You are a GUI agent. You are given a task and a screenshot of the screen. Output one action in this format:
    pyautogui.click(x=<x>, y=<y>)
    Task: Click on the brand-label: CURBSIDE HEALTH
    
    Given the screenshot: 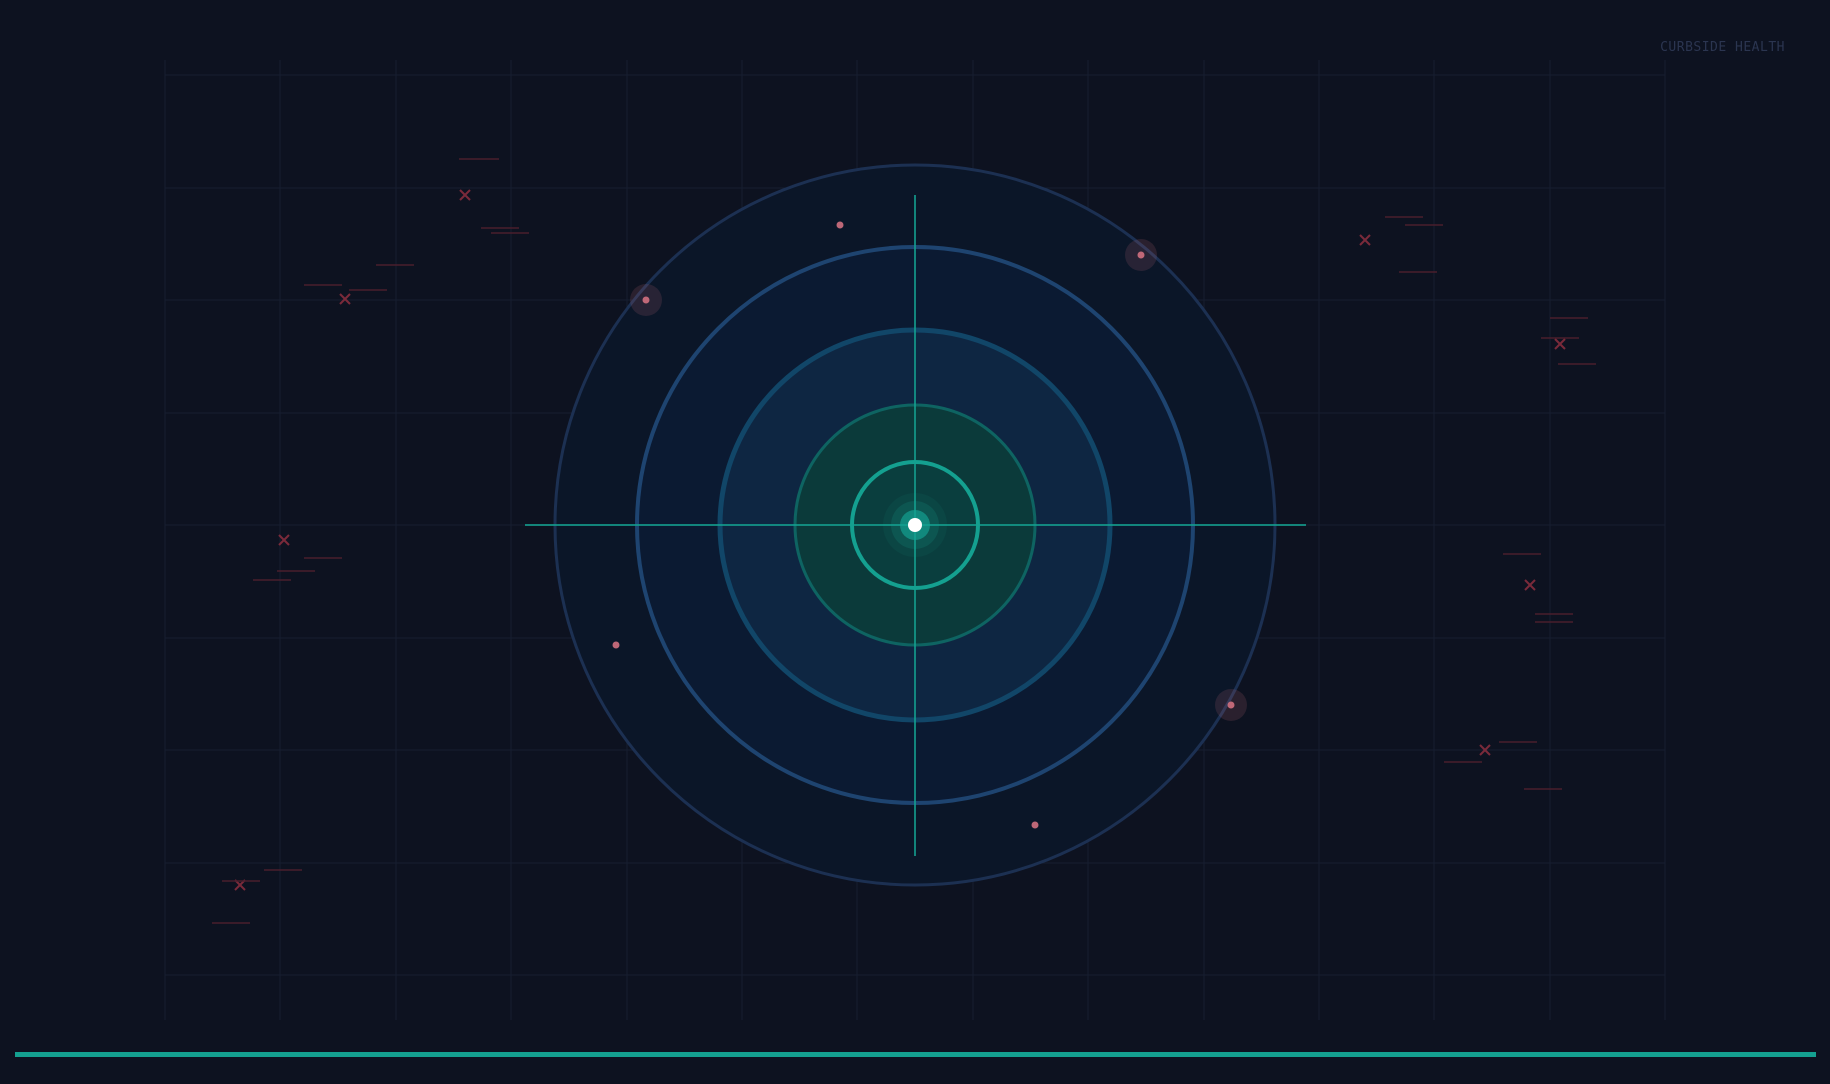 What is the action you would take?
    pyautogui.click(x=1722, y=47)
    